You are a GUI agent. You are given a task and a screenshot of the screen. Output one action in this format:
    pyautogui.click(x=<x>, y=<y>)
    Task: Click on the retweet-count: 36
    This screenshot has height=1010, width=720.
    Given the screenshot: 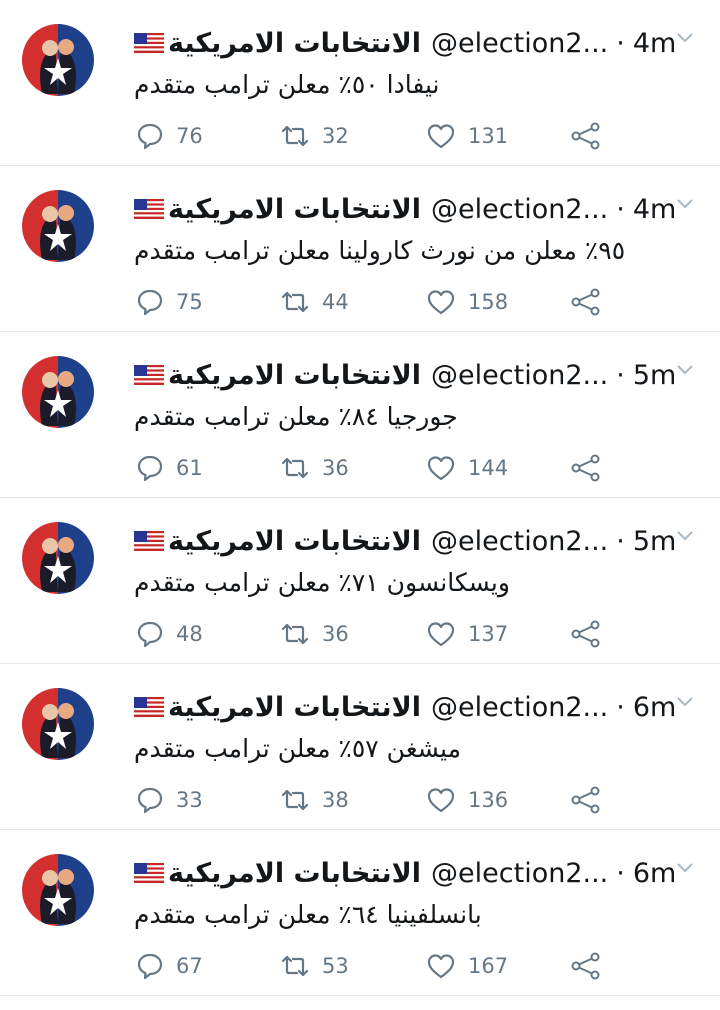 What is the action you would take?
    pyautogui.click(x=335, y=468)
    